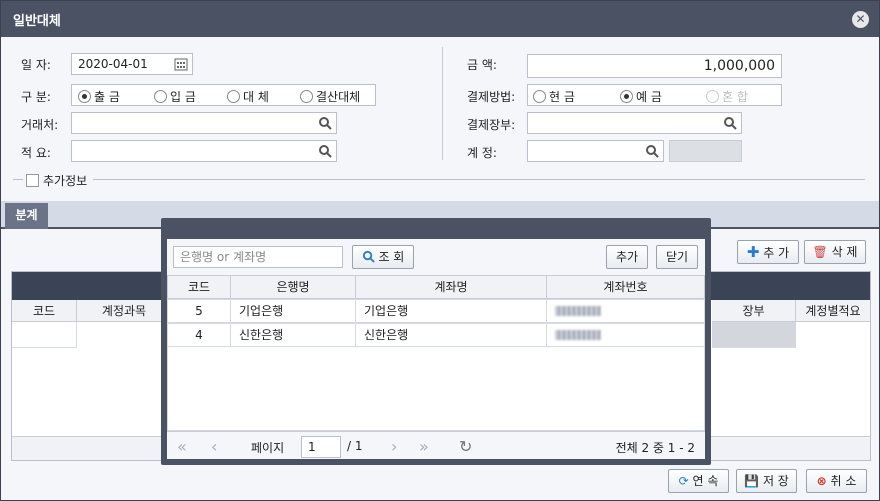  Describe the element at coordinates (321, 447) in the screenshot. I see `page-input: 1` at that location.